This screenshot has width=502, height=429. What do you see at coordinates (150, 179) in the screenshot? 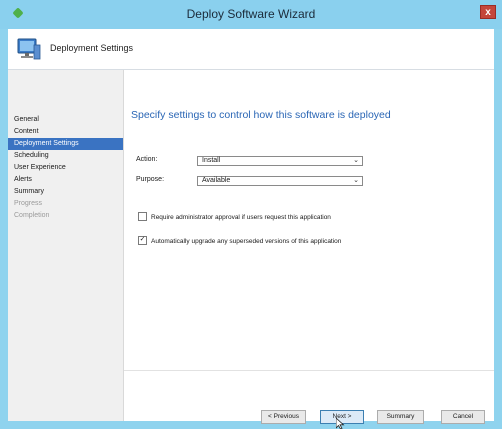
I see `purpose-label: Purpose:` at bounding box center [150, 179].